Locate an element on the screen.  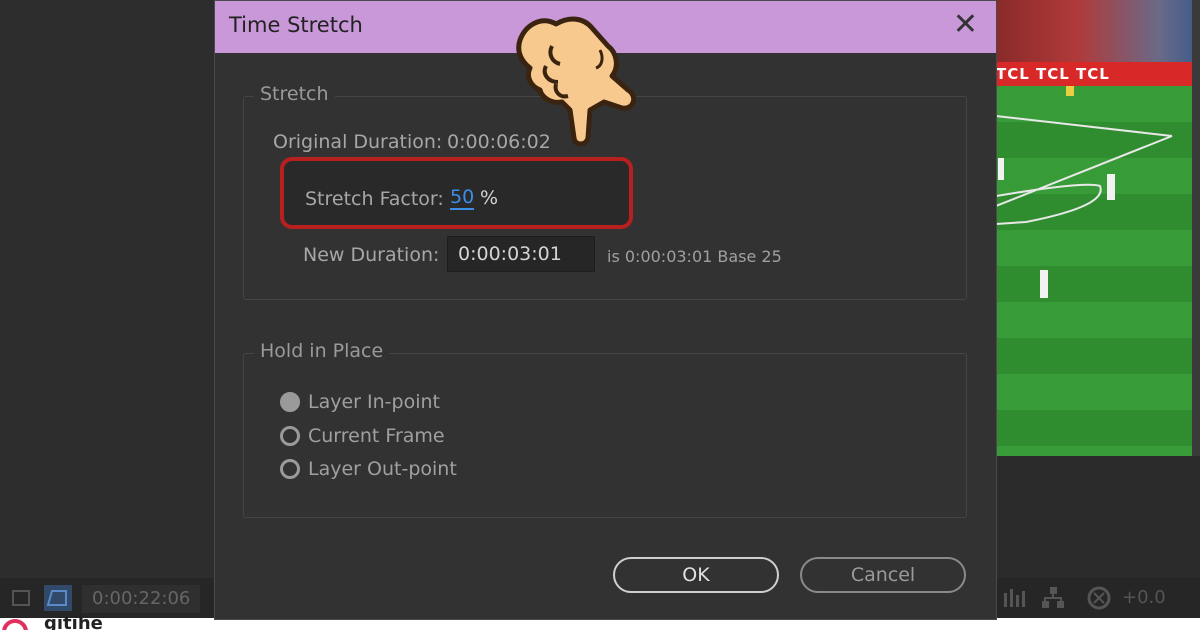
hold-in-place-legend: Hold in Place is located at coordinates (322, 351).